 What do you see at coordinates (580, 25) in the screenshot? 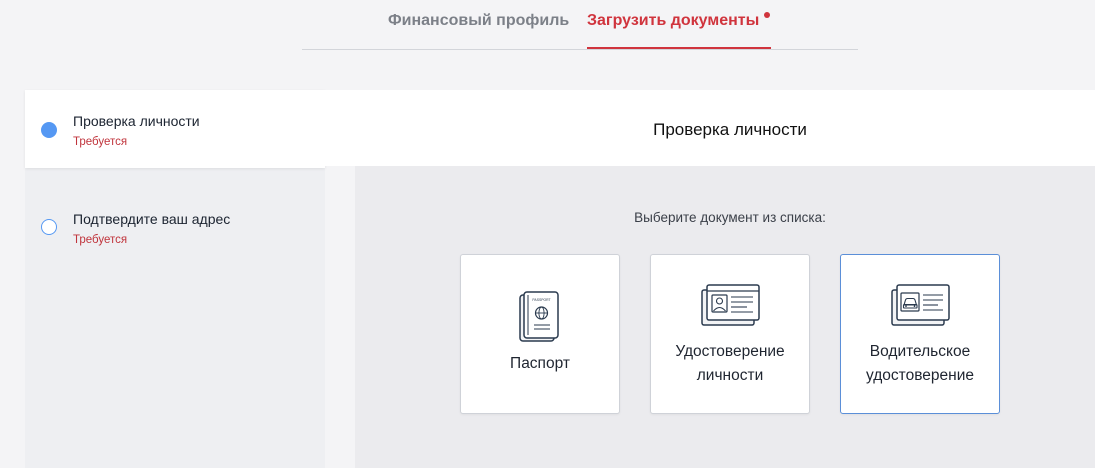
I see `top-tabs: Финансовый профиль Загрузить документы` at bounding box center [580, 25].